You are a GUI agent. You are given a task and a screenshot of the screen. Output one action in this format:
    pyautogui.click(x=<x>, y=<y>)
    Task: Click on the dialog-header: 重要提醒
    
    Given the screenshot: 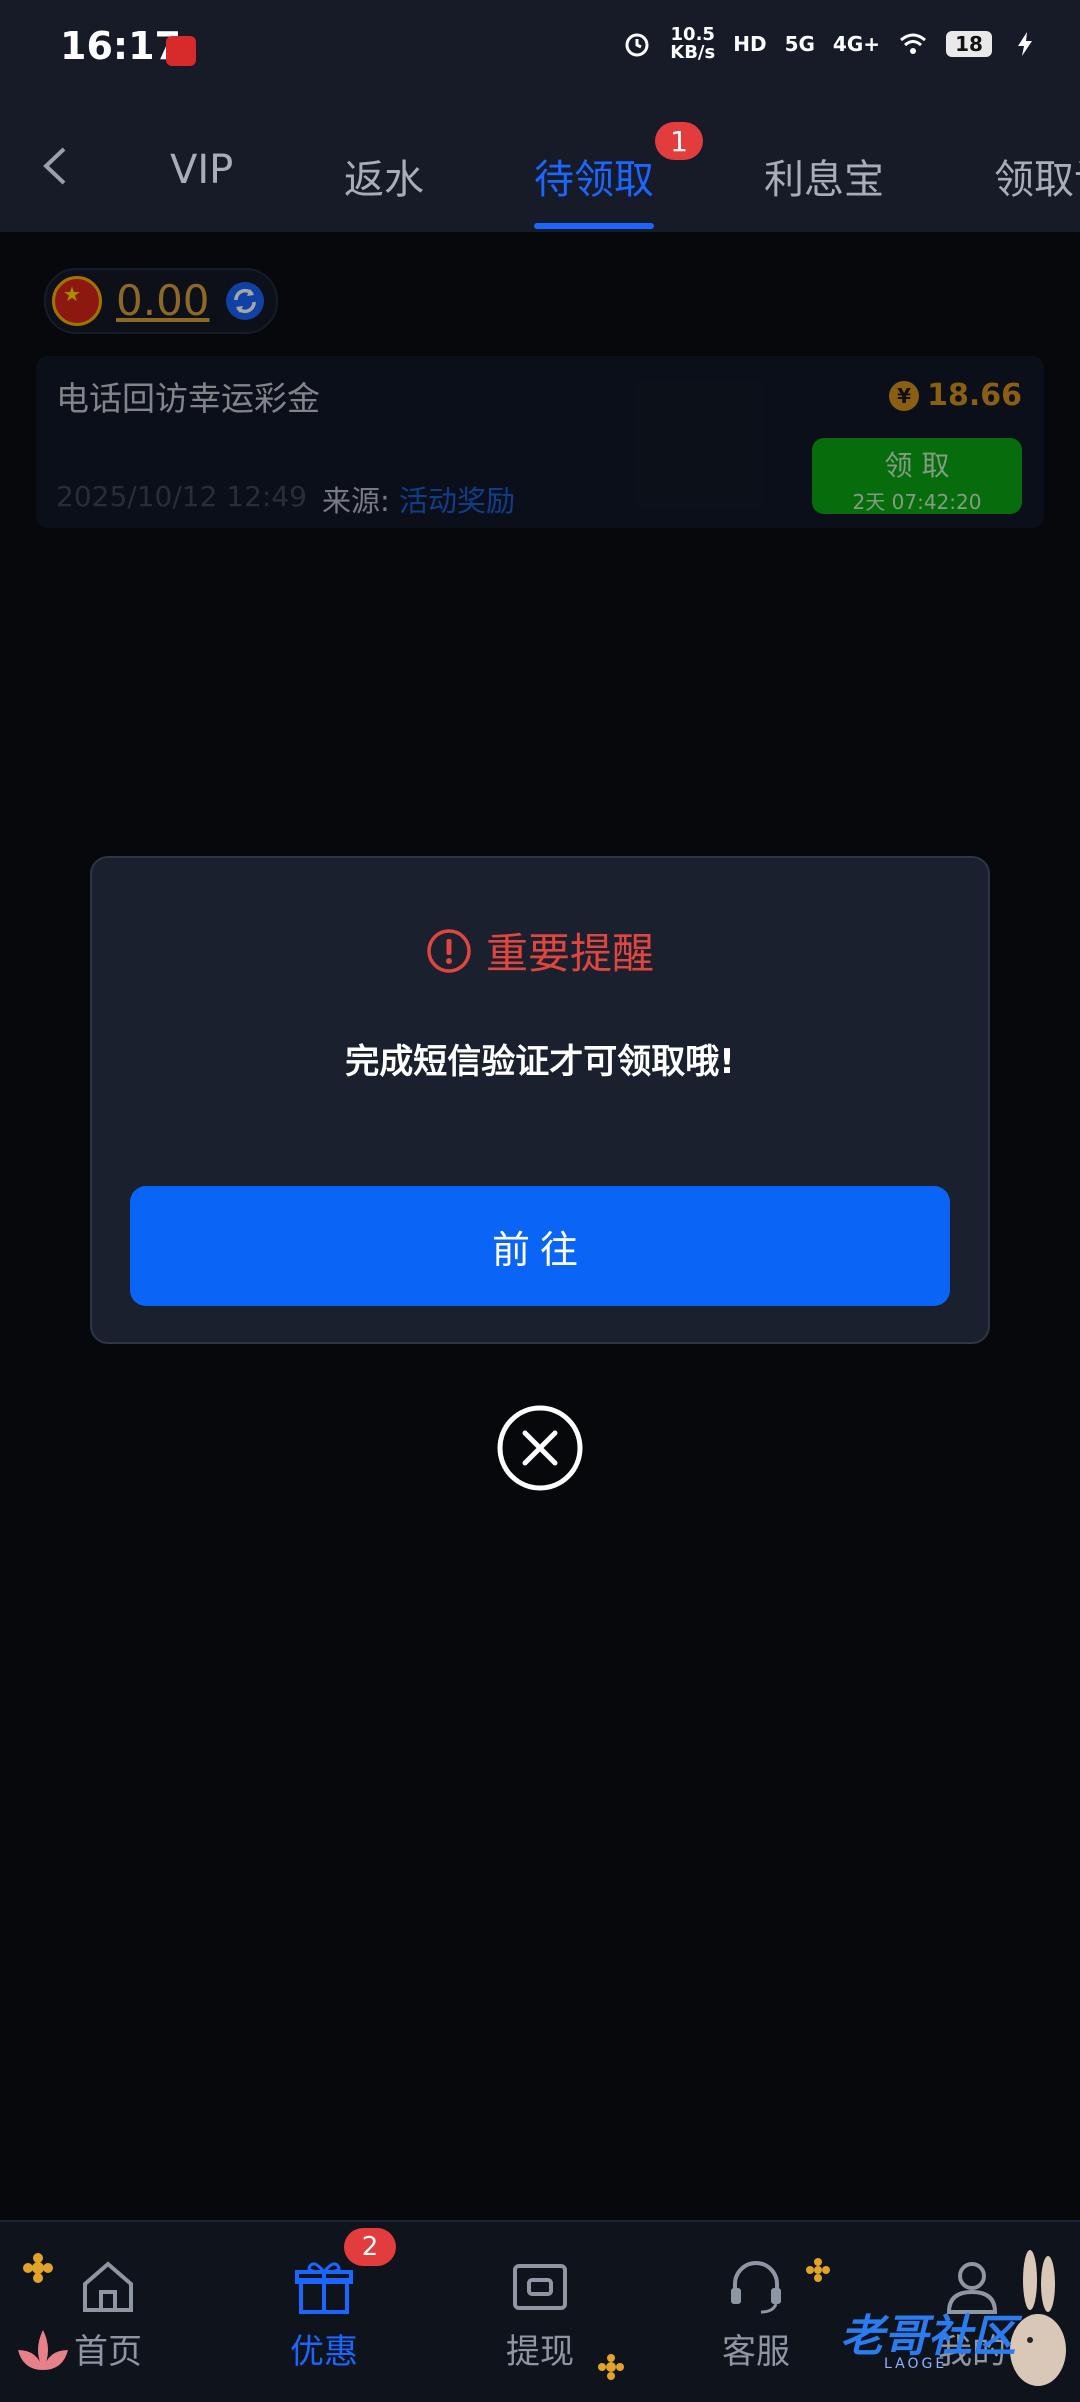 What is the action you would take?
    pyautogui.click(x=540, y=950)
    